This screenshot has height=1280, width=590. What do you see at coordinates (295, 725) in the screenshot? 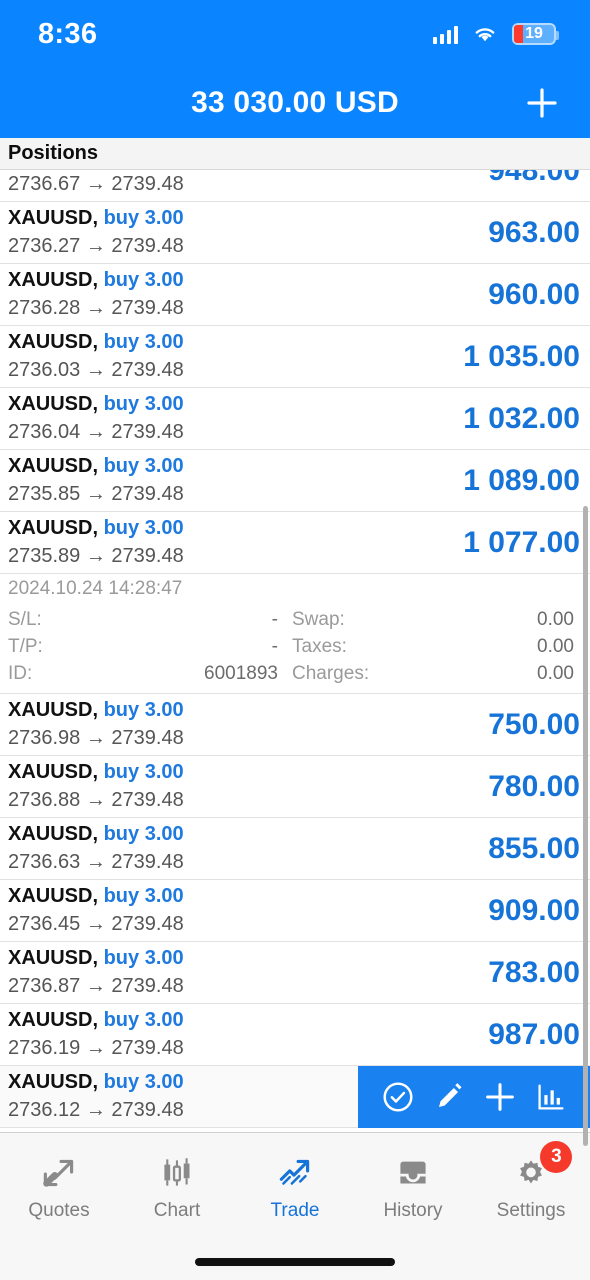
I see `position-row: XAUUSD, buy 3.00 2736.98 → 2739.48 750.00` at bounding box center [295, 725].